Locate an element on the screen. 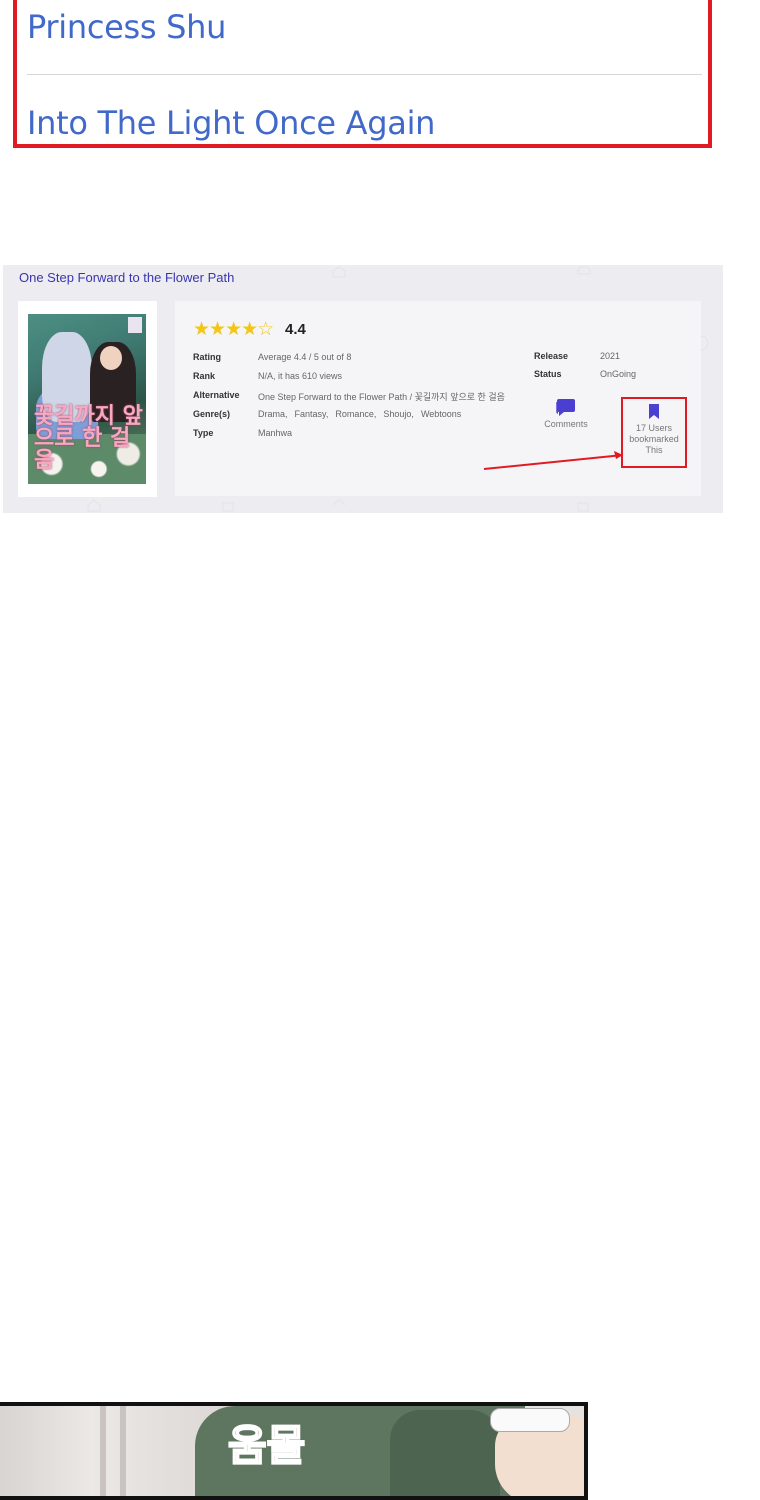 Image resolution: width=760 pixels, height=1500 pixels. genre-link-webtoons: Webtoons is located at coordinates (441, 414).